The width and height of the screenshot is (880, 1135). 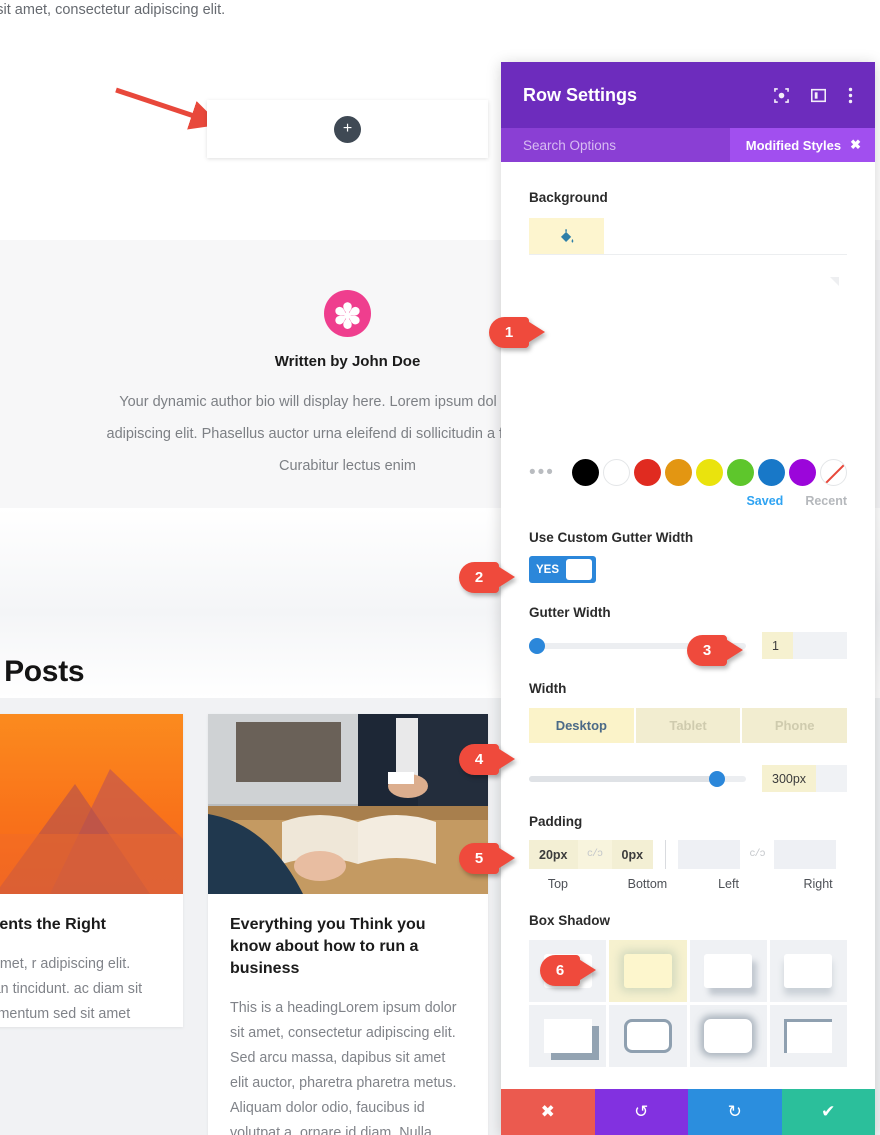 What do you see at coordinates (570, 612) in the screenshot?
I see `gutter-width-label: Gutter Width` at bounding box center [570, 612].